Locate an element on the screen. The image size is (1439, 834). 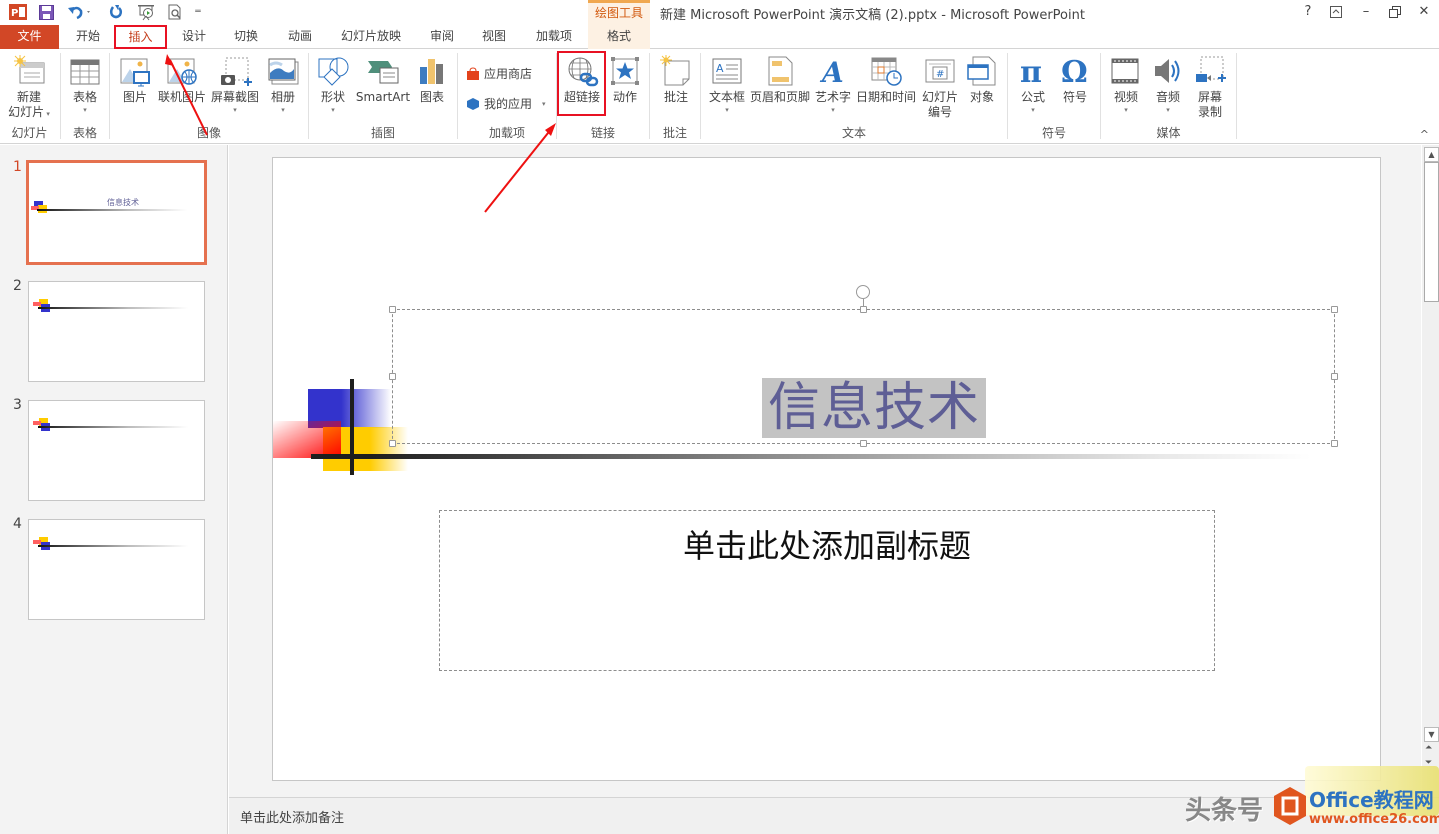
annotation-highlight-hyperlink is located at coordinates (581, 83).